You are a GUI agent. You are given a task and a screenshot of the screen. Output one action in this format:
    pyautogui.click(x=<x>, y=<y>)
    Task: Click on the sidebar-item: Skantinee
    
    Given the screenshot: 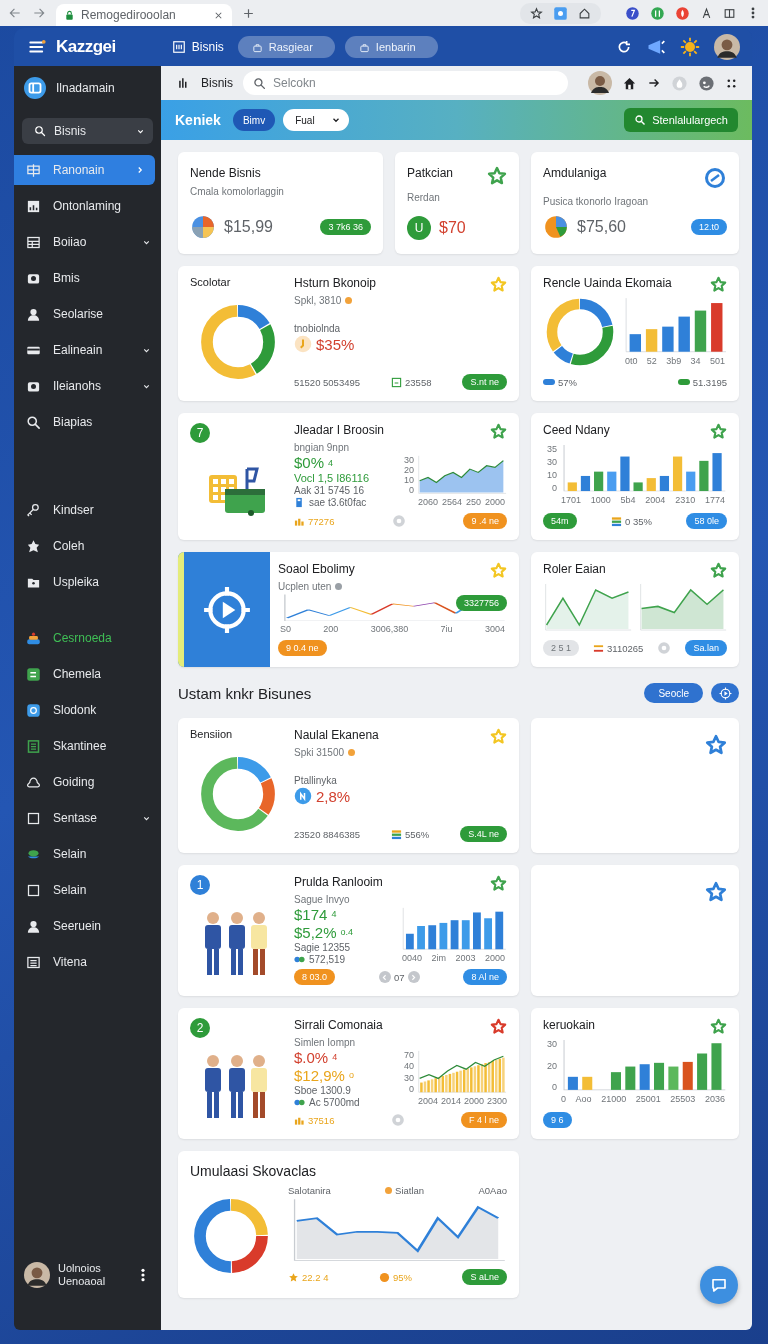 What is the action you would take?
    pyautogui.click(x=87, y=746)
    